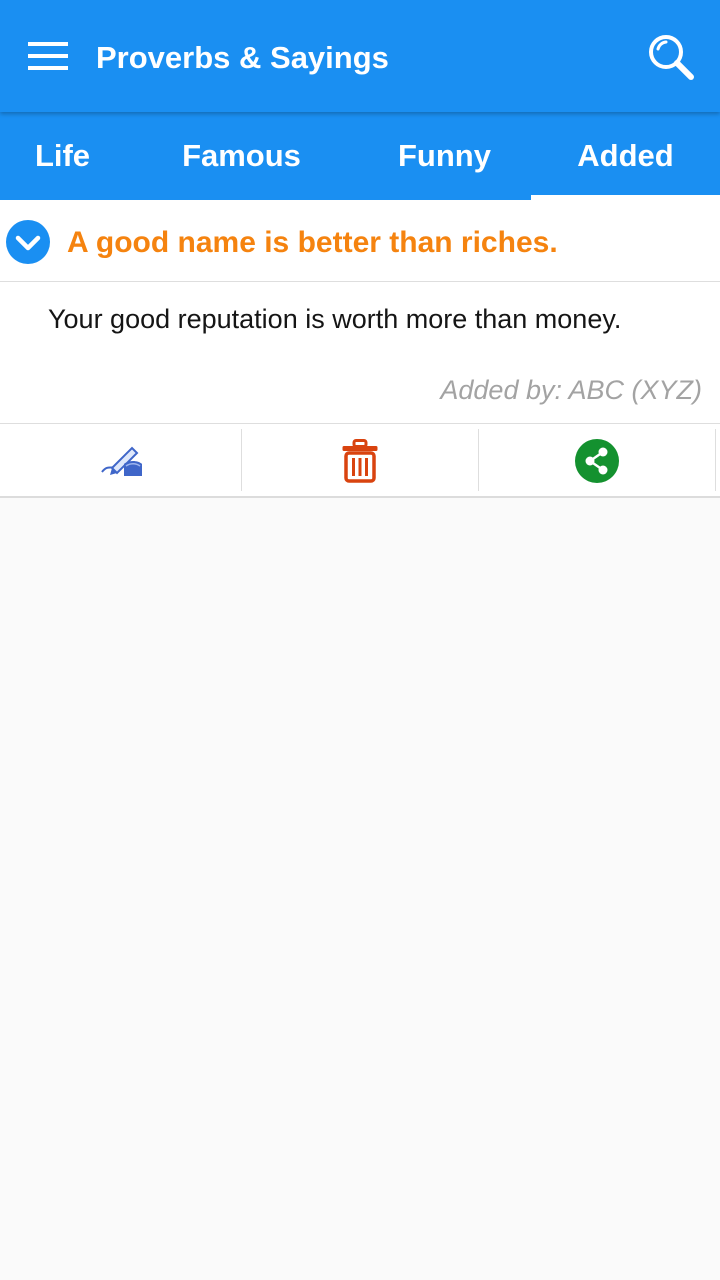 This screenshot has width=720, height=1280. Describe the element at coordinates (242, 57) in the screenshot. I see `app-title: Proverbs & Sayings` at that location.